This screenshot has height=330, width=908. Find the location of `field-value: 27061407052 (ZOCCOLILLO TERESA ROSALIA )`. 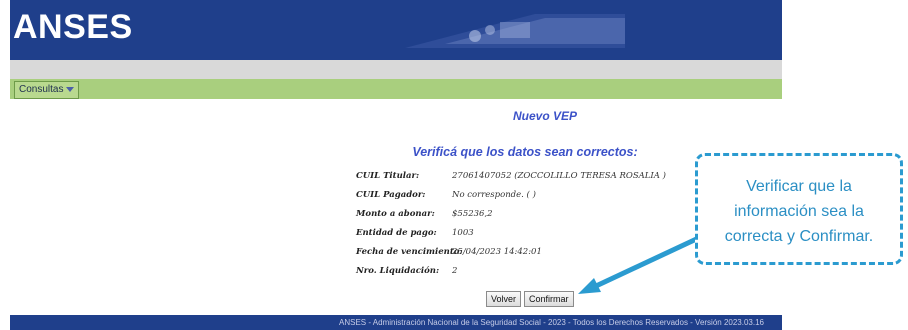

field-value: 27061407052 (ZOCCOLILLO TERESA ROSALIA ) is located at coordinates (559, 176).